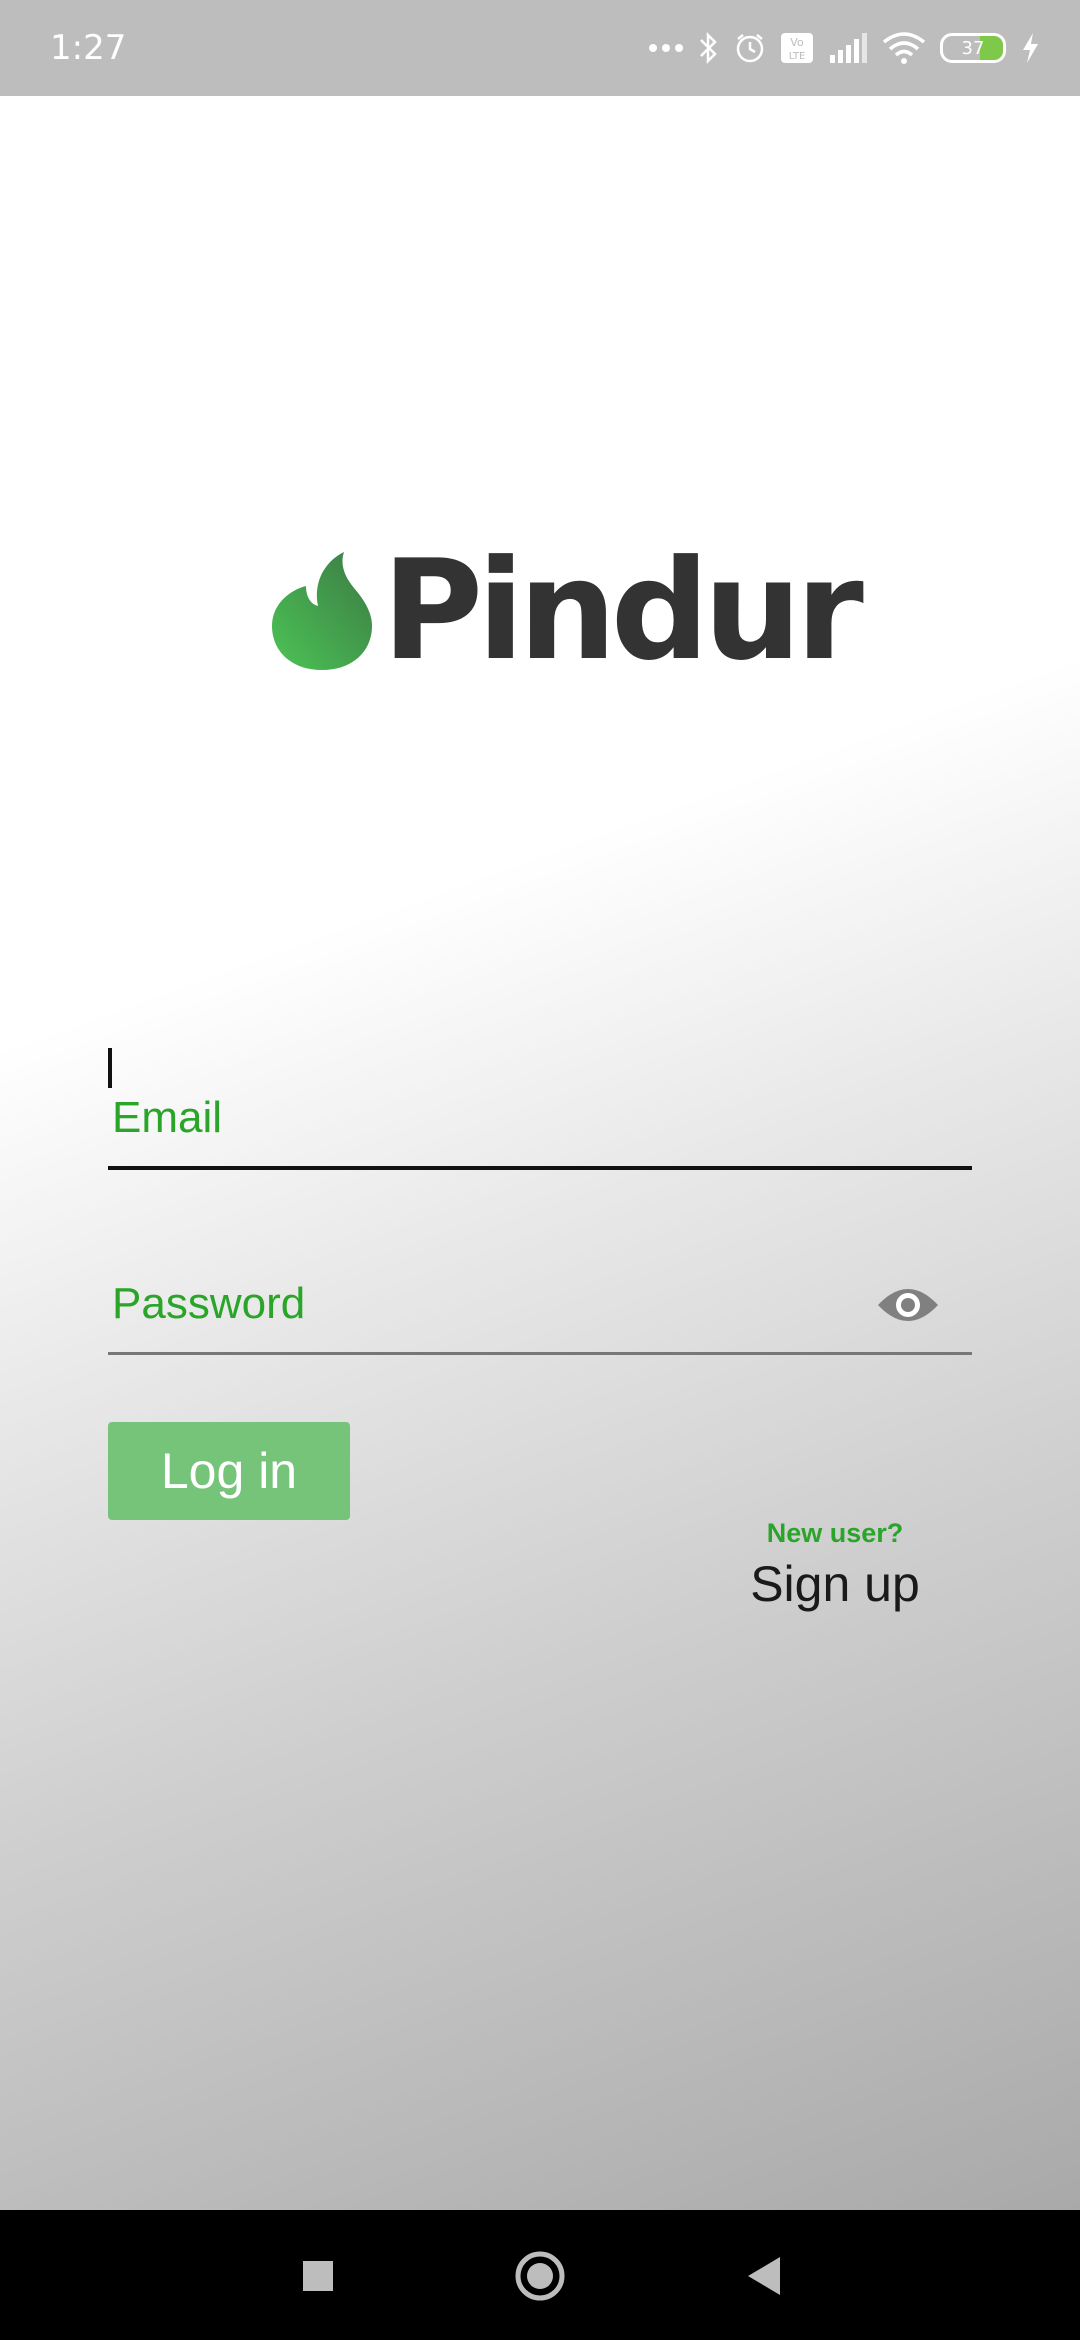 The height and width of the screenshot is (2340, 1080). I want to click on new-user-label: New user?, so click(835, 1533).